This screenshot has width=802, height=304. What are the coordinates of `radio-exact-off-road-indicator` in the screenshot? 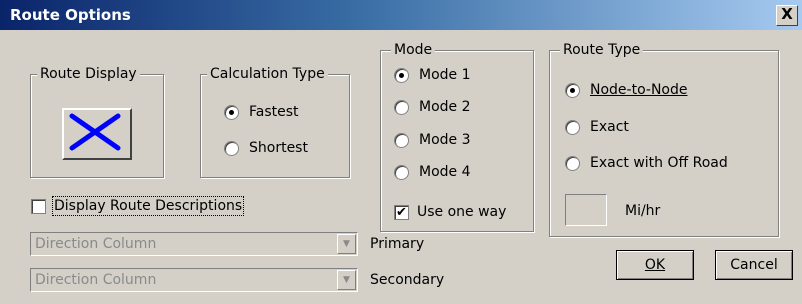 It's located at (572, 163).